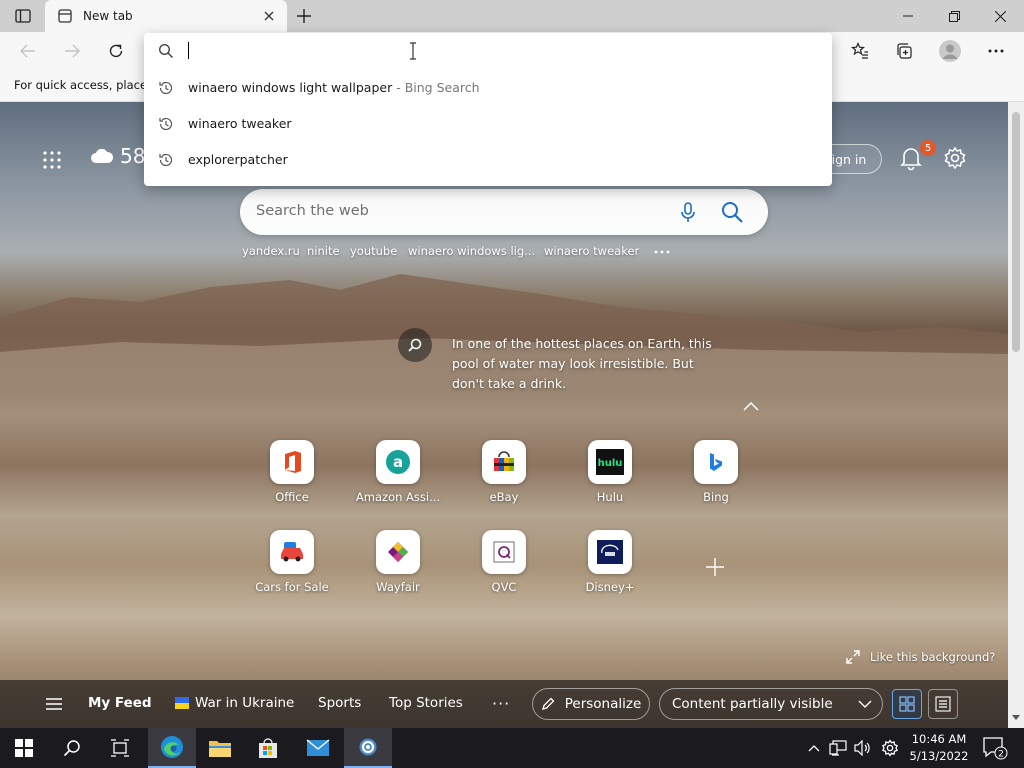  Describe the element at coordinates (995, 748) in the screenshot. I see `notification-center-icon: 2` at that location.